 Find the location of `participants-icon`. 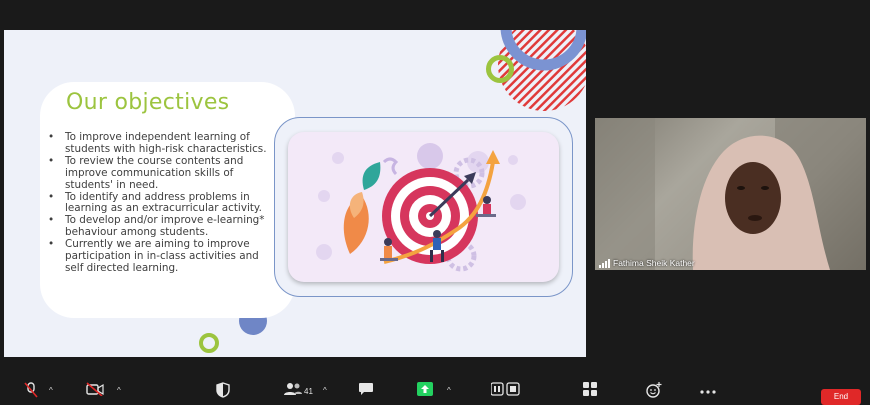

participants-icon is located at coordinates (293, 389).